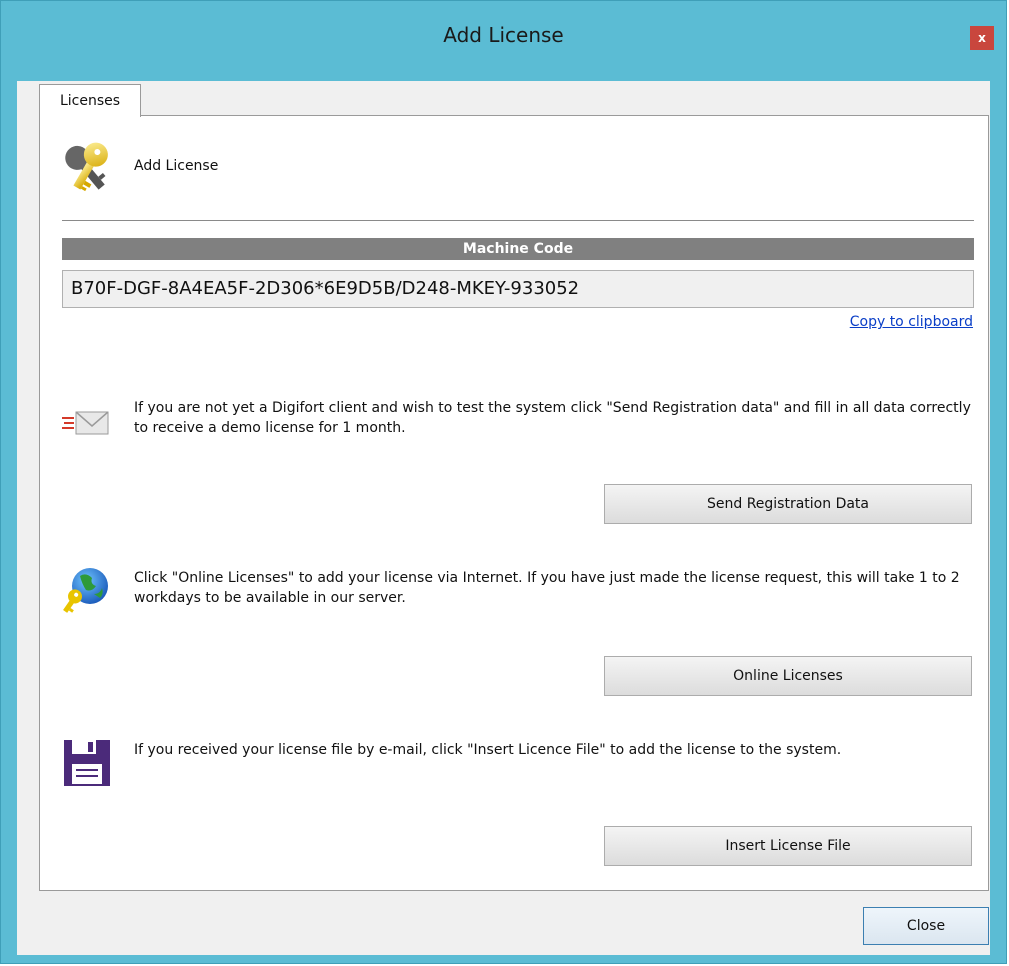  What do you see at coordinates (788, 846) in the screenshot?
I see `insert-license-file-button: Insert License File` at bounding box center [788, 846].